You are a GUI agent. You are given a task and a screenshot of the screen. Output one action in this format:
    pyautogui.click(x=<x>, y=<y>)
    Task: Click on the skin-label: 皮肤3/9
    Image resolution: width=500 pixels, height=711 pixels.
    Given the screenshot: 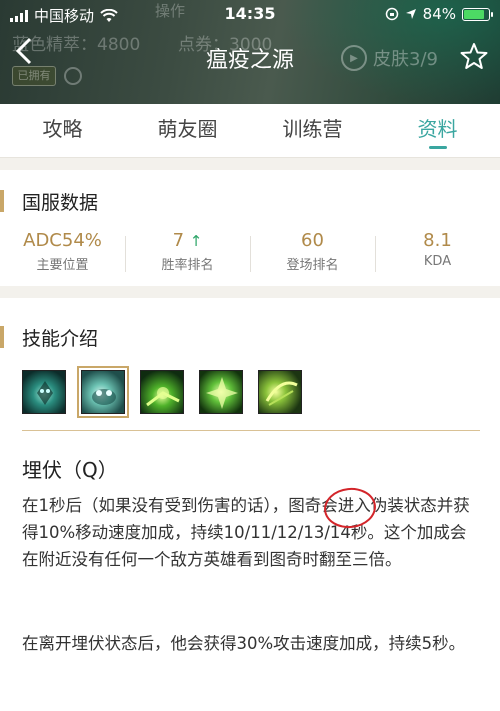 What is the action you would take?
    pyautogui.click(x=405, y=59)
    